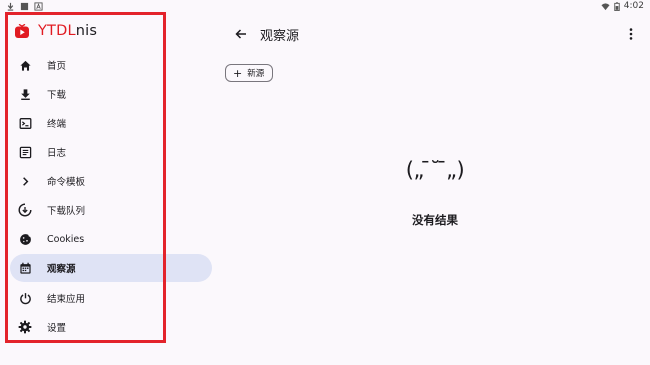  What do you see at coordinates (435, 170) in the screenshot?
I see `empty-state-emoticon: („ ̄˘ ̄„)` at bounding box center [435, 170].